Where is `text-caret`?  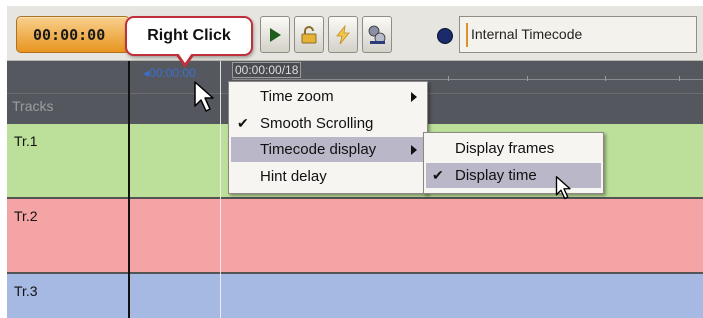 text-caret is located at coordinates (467, 35).